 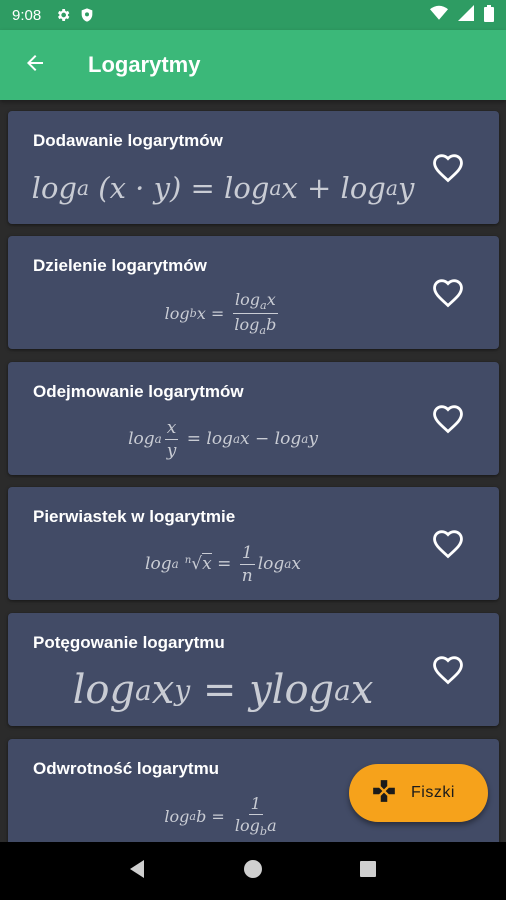 What do you see at coordinates (333, 188) in the screenshot?
I see `formula-part: x + log` at bounding box center [333, 188].